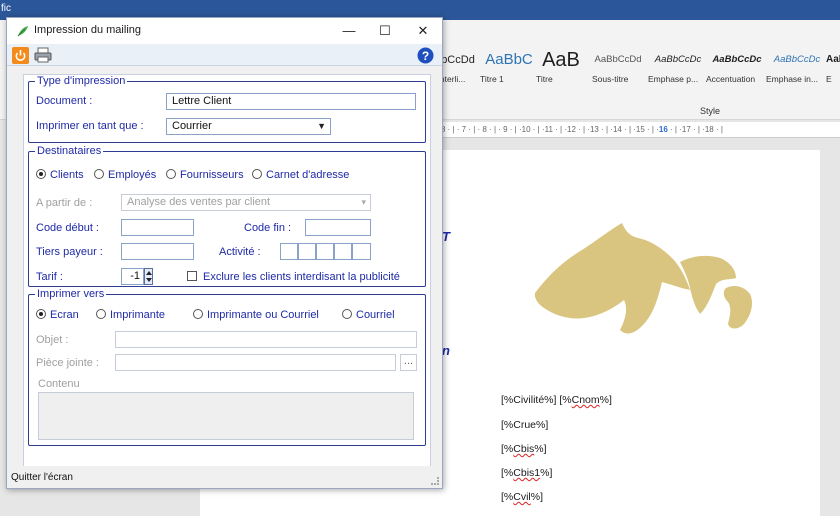 This screenshot has width=840, height=516. I want to click on attachment-field, so click(255, 362).